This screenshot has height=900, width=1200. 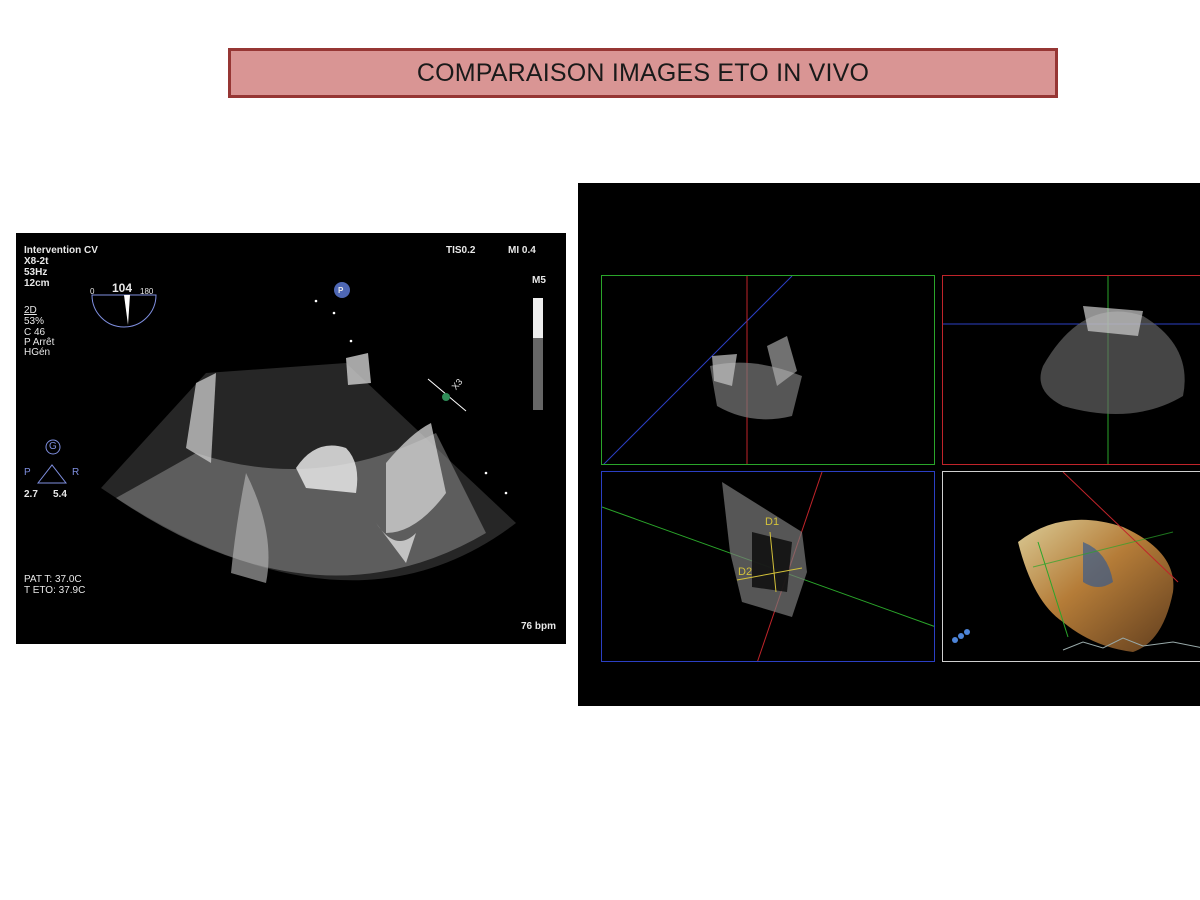 What do you see at coordinates (34, 321) in the screenshot?
I see `setting-gain: 53%` at bounding box center [34, 321].